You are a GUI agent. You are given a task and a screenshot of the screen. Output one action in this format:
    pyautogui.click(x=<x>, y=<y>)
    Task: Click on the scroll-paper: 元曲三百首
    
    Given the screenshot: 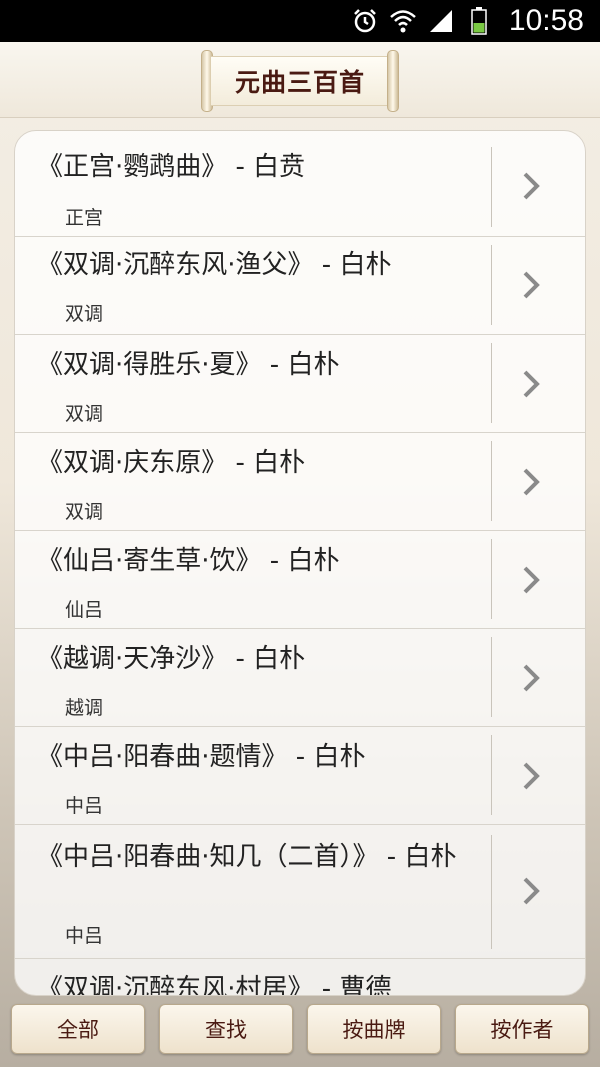 What is the action you would take?
    pyautogui.click(x=300, y=81)
    